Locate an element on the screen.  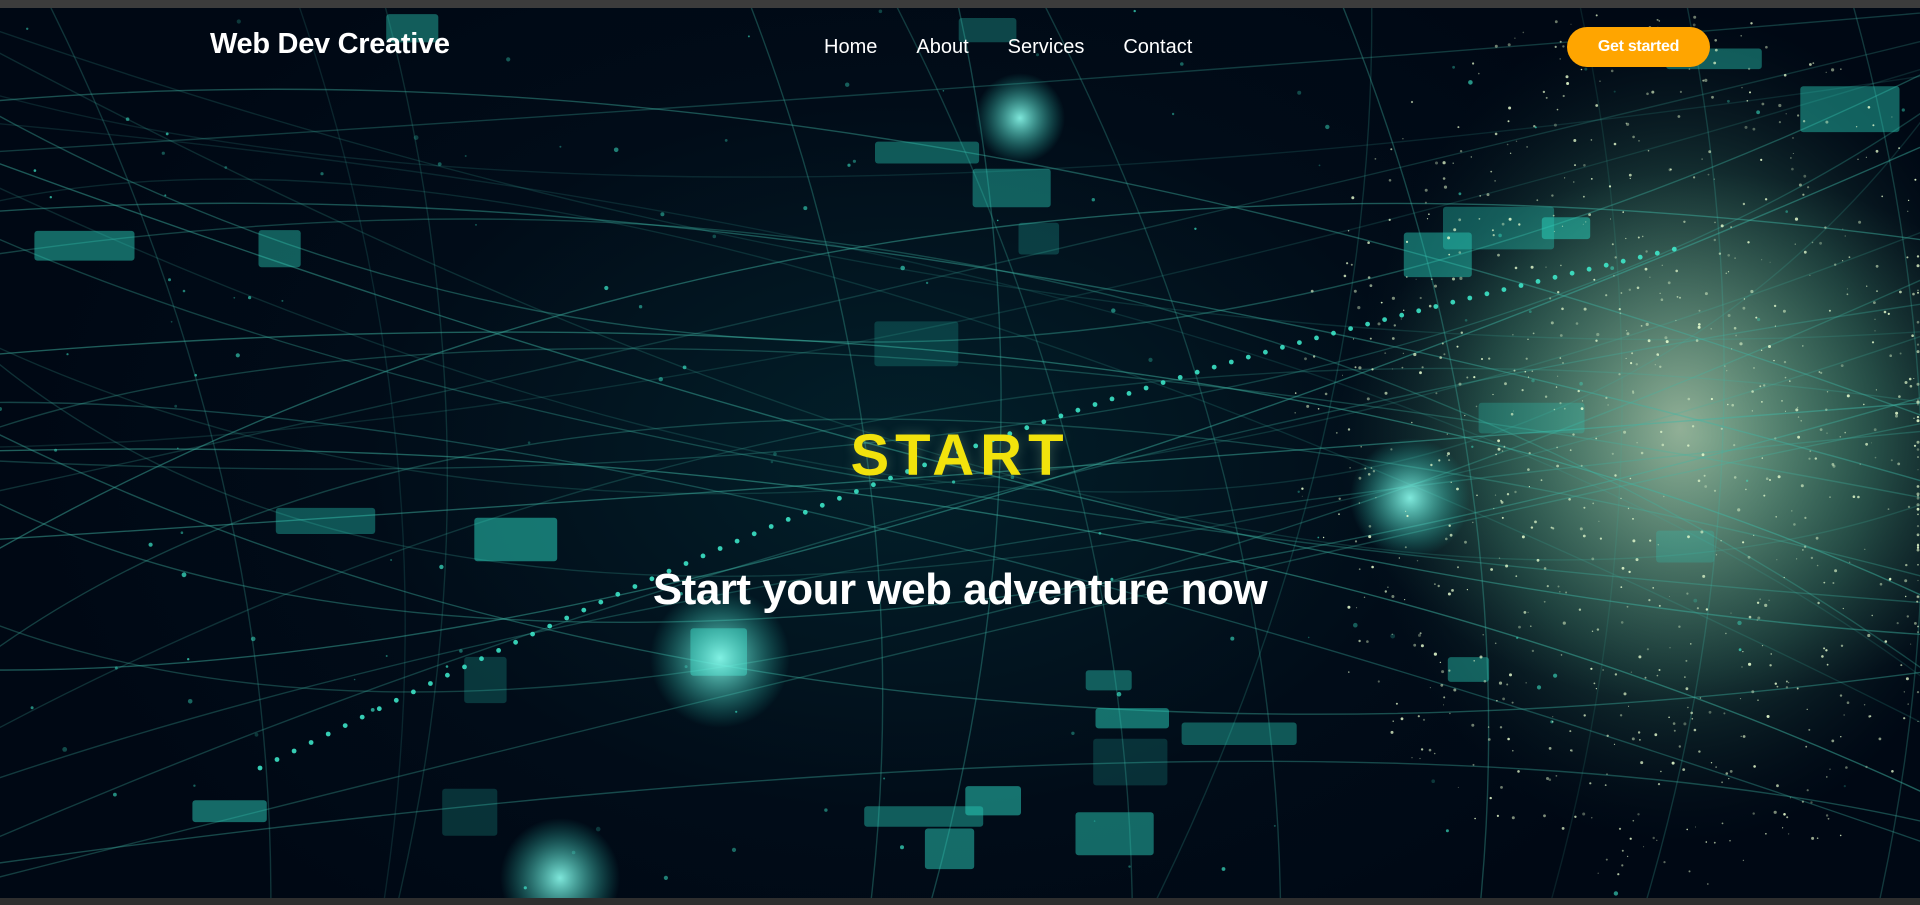
nav-item-about: About is located at coordinates (942, 47).